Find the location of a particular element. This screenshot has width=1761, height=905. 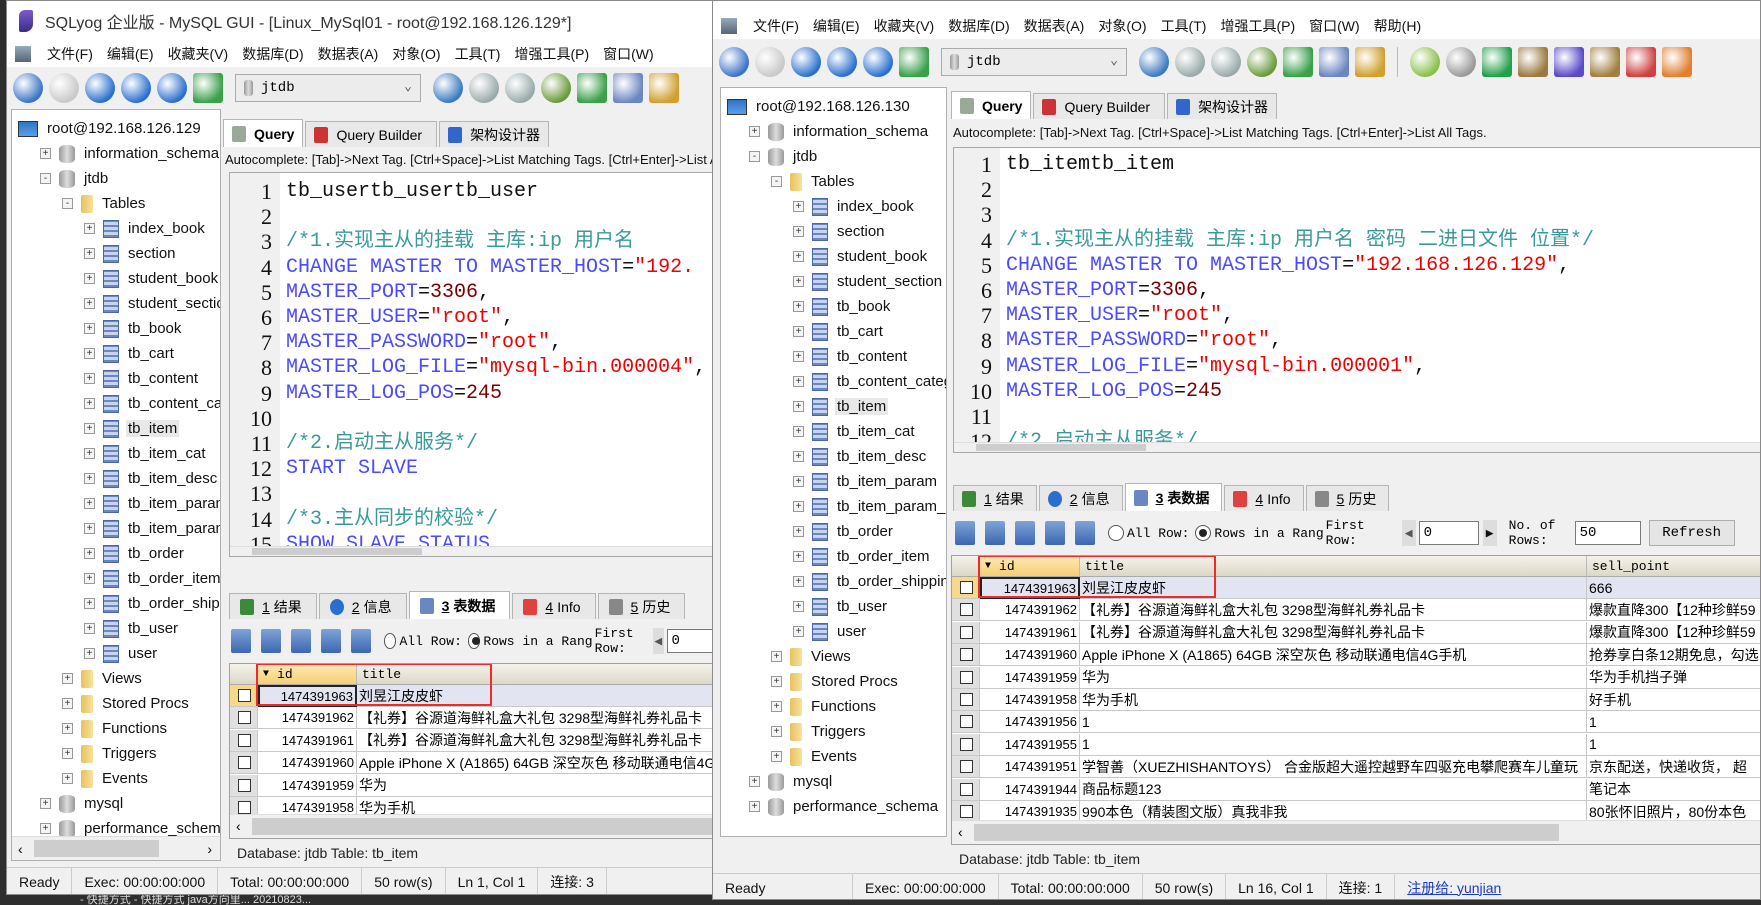

no-of-rows-input: 50 is located at coordinates (1607, 533).